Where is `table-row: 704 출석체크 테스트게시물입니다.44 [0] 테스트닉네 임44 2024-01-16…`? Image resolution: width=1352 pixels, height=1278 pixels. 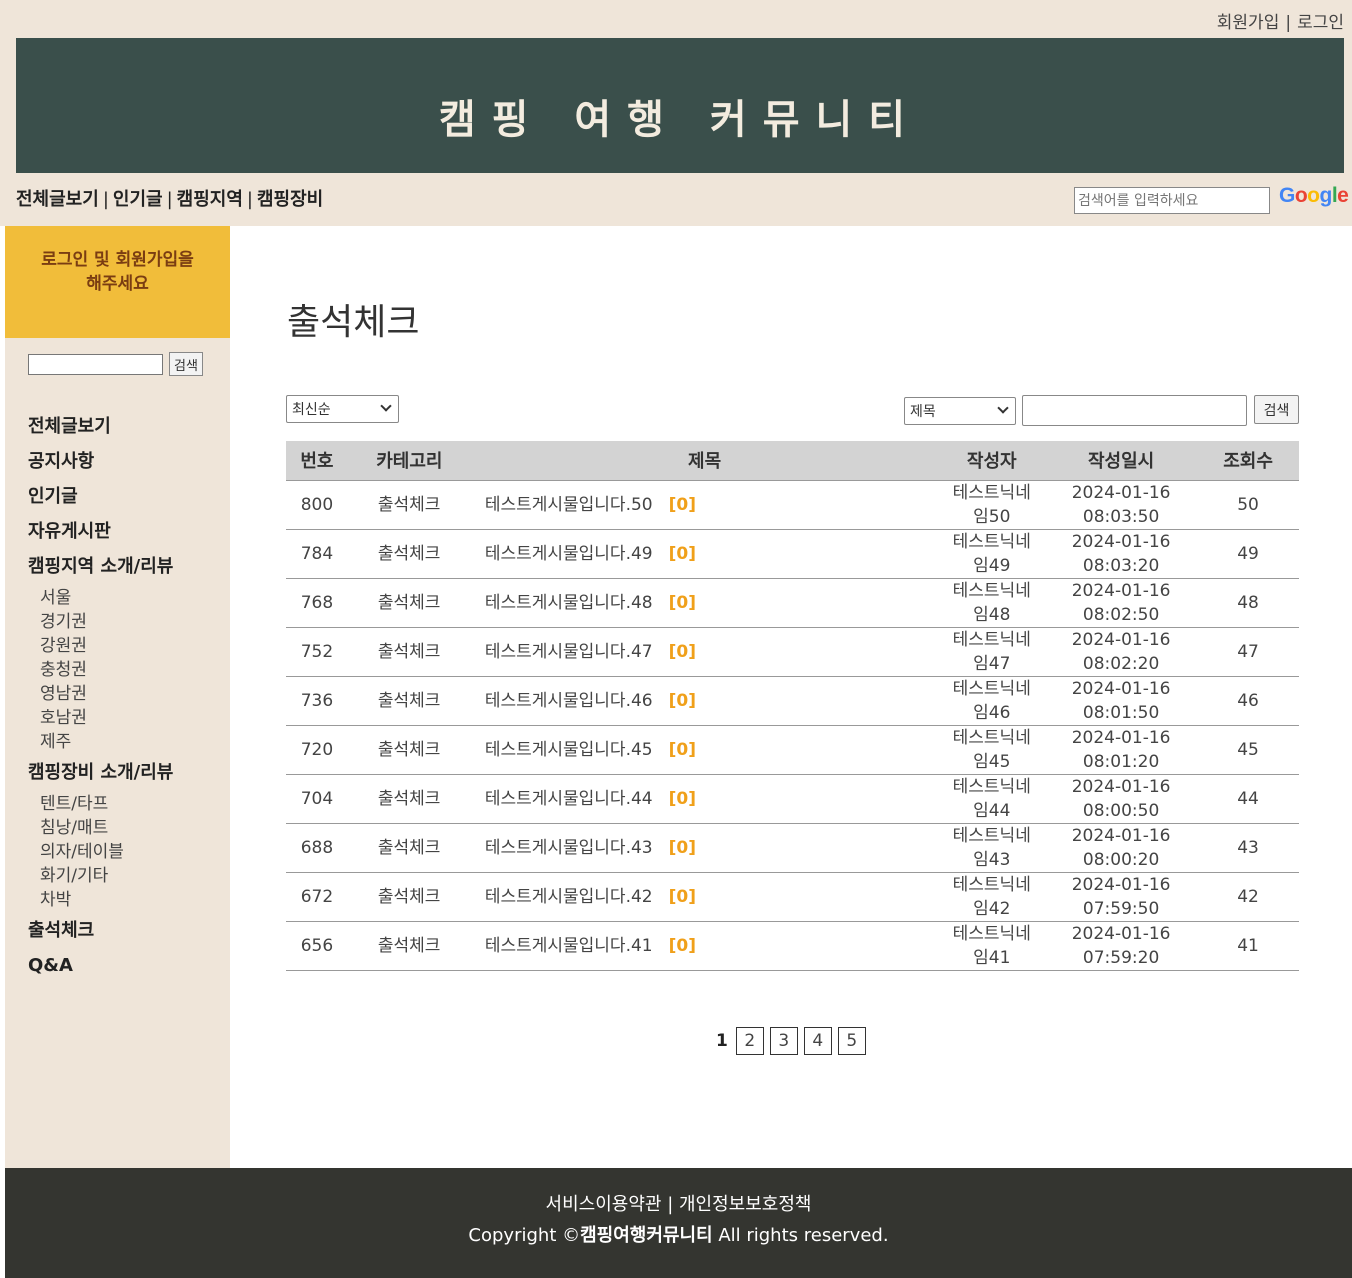 table-row: 704 출석체크 테스트게시물입니다.44 [0] 테스트닉네 임44 2024-01-16… is located at coordinates (792, 799).